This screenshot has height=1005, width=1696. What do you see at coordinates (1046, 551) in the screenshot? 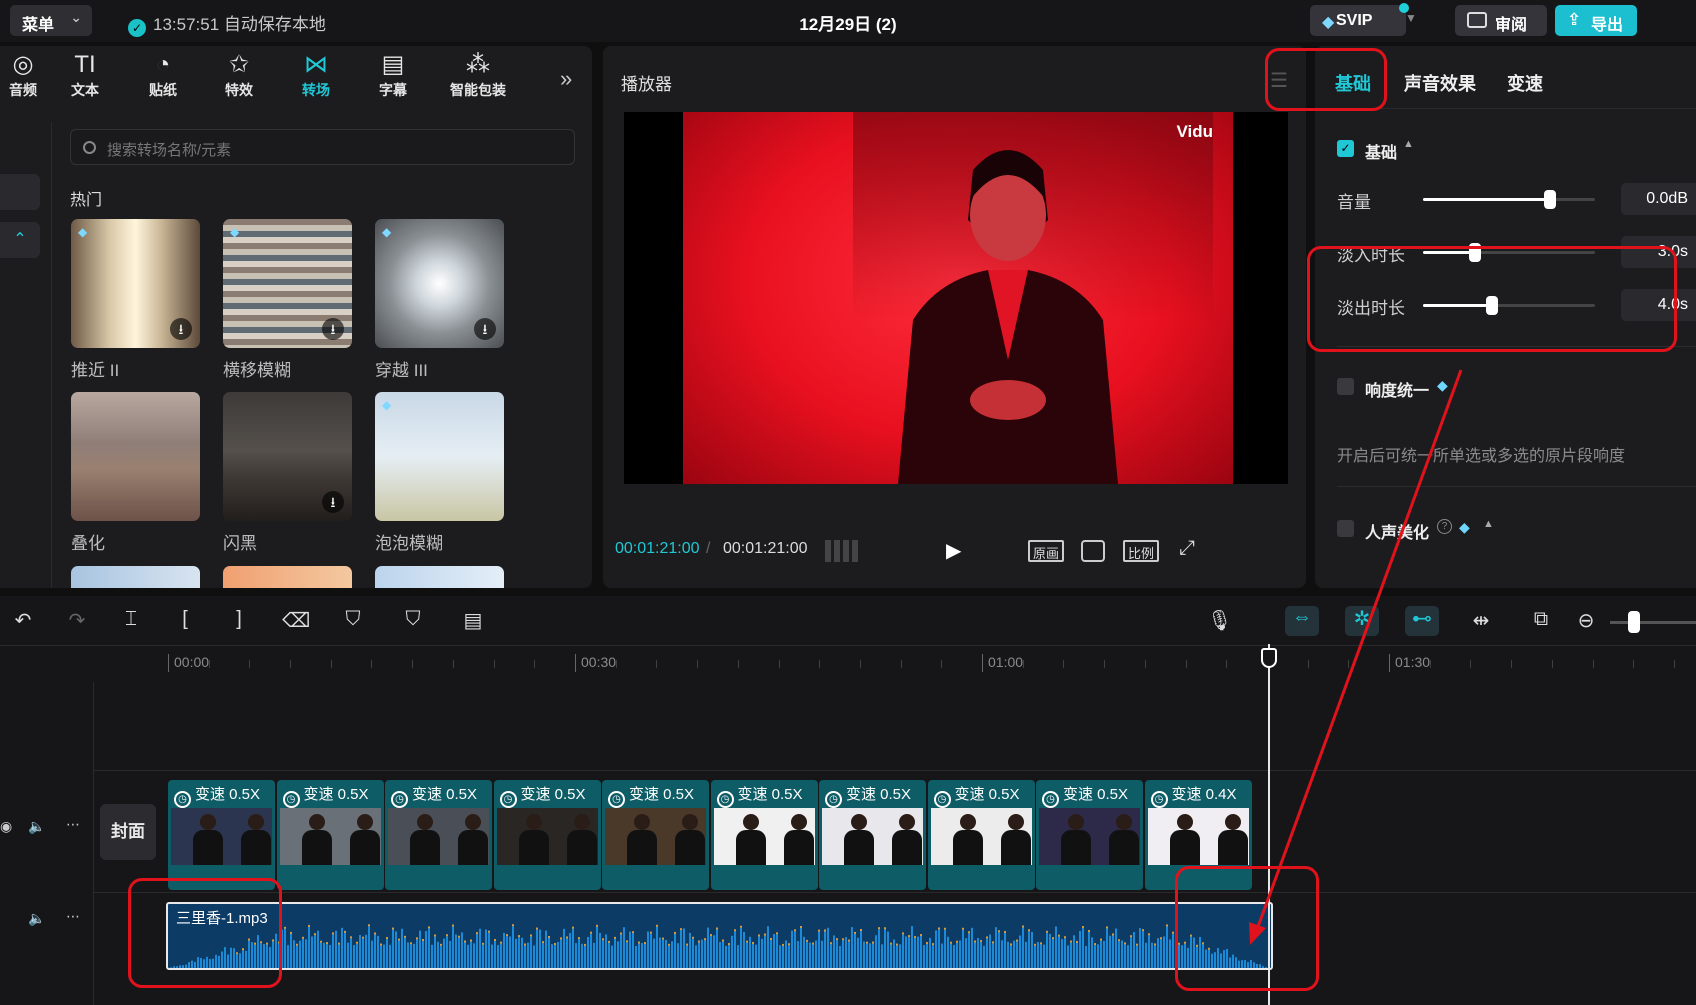
I see `original-quality-button: 原画` at bounding box center [1046, 551].